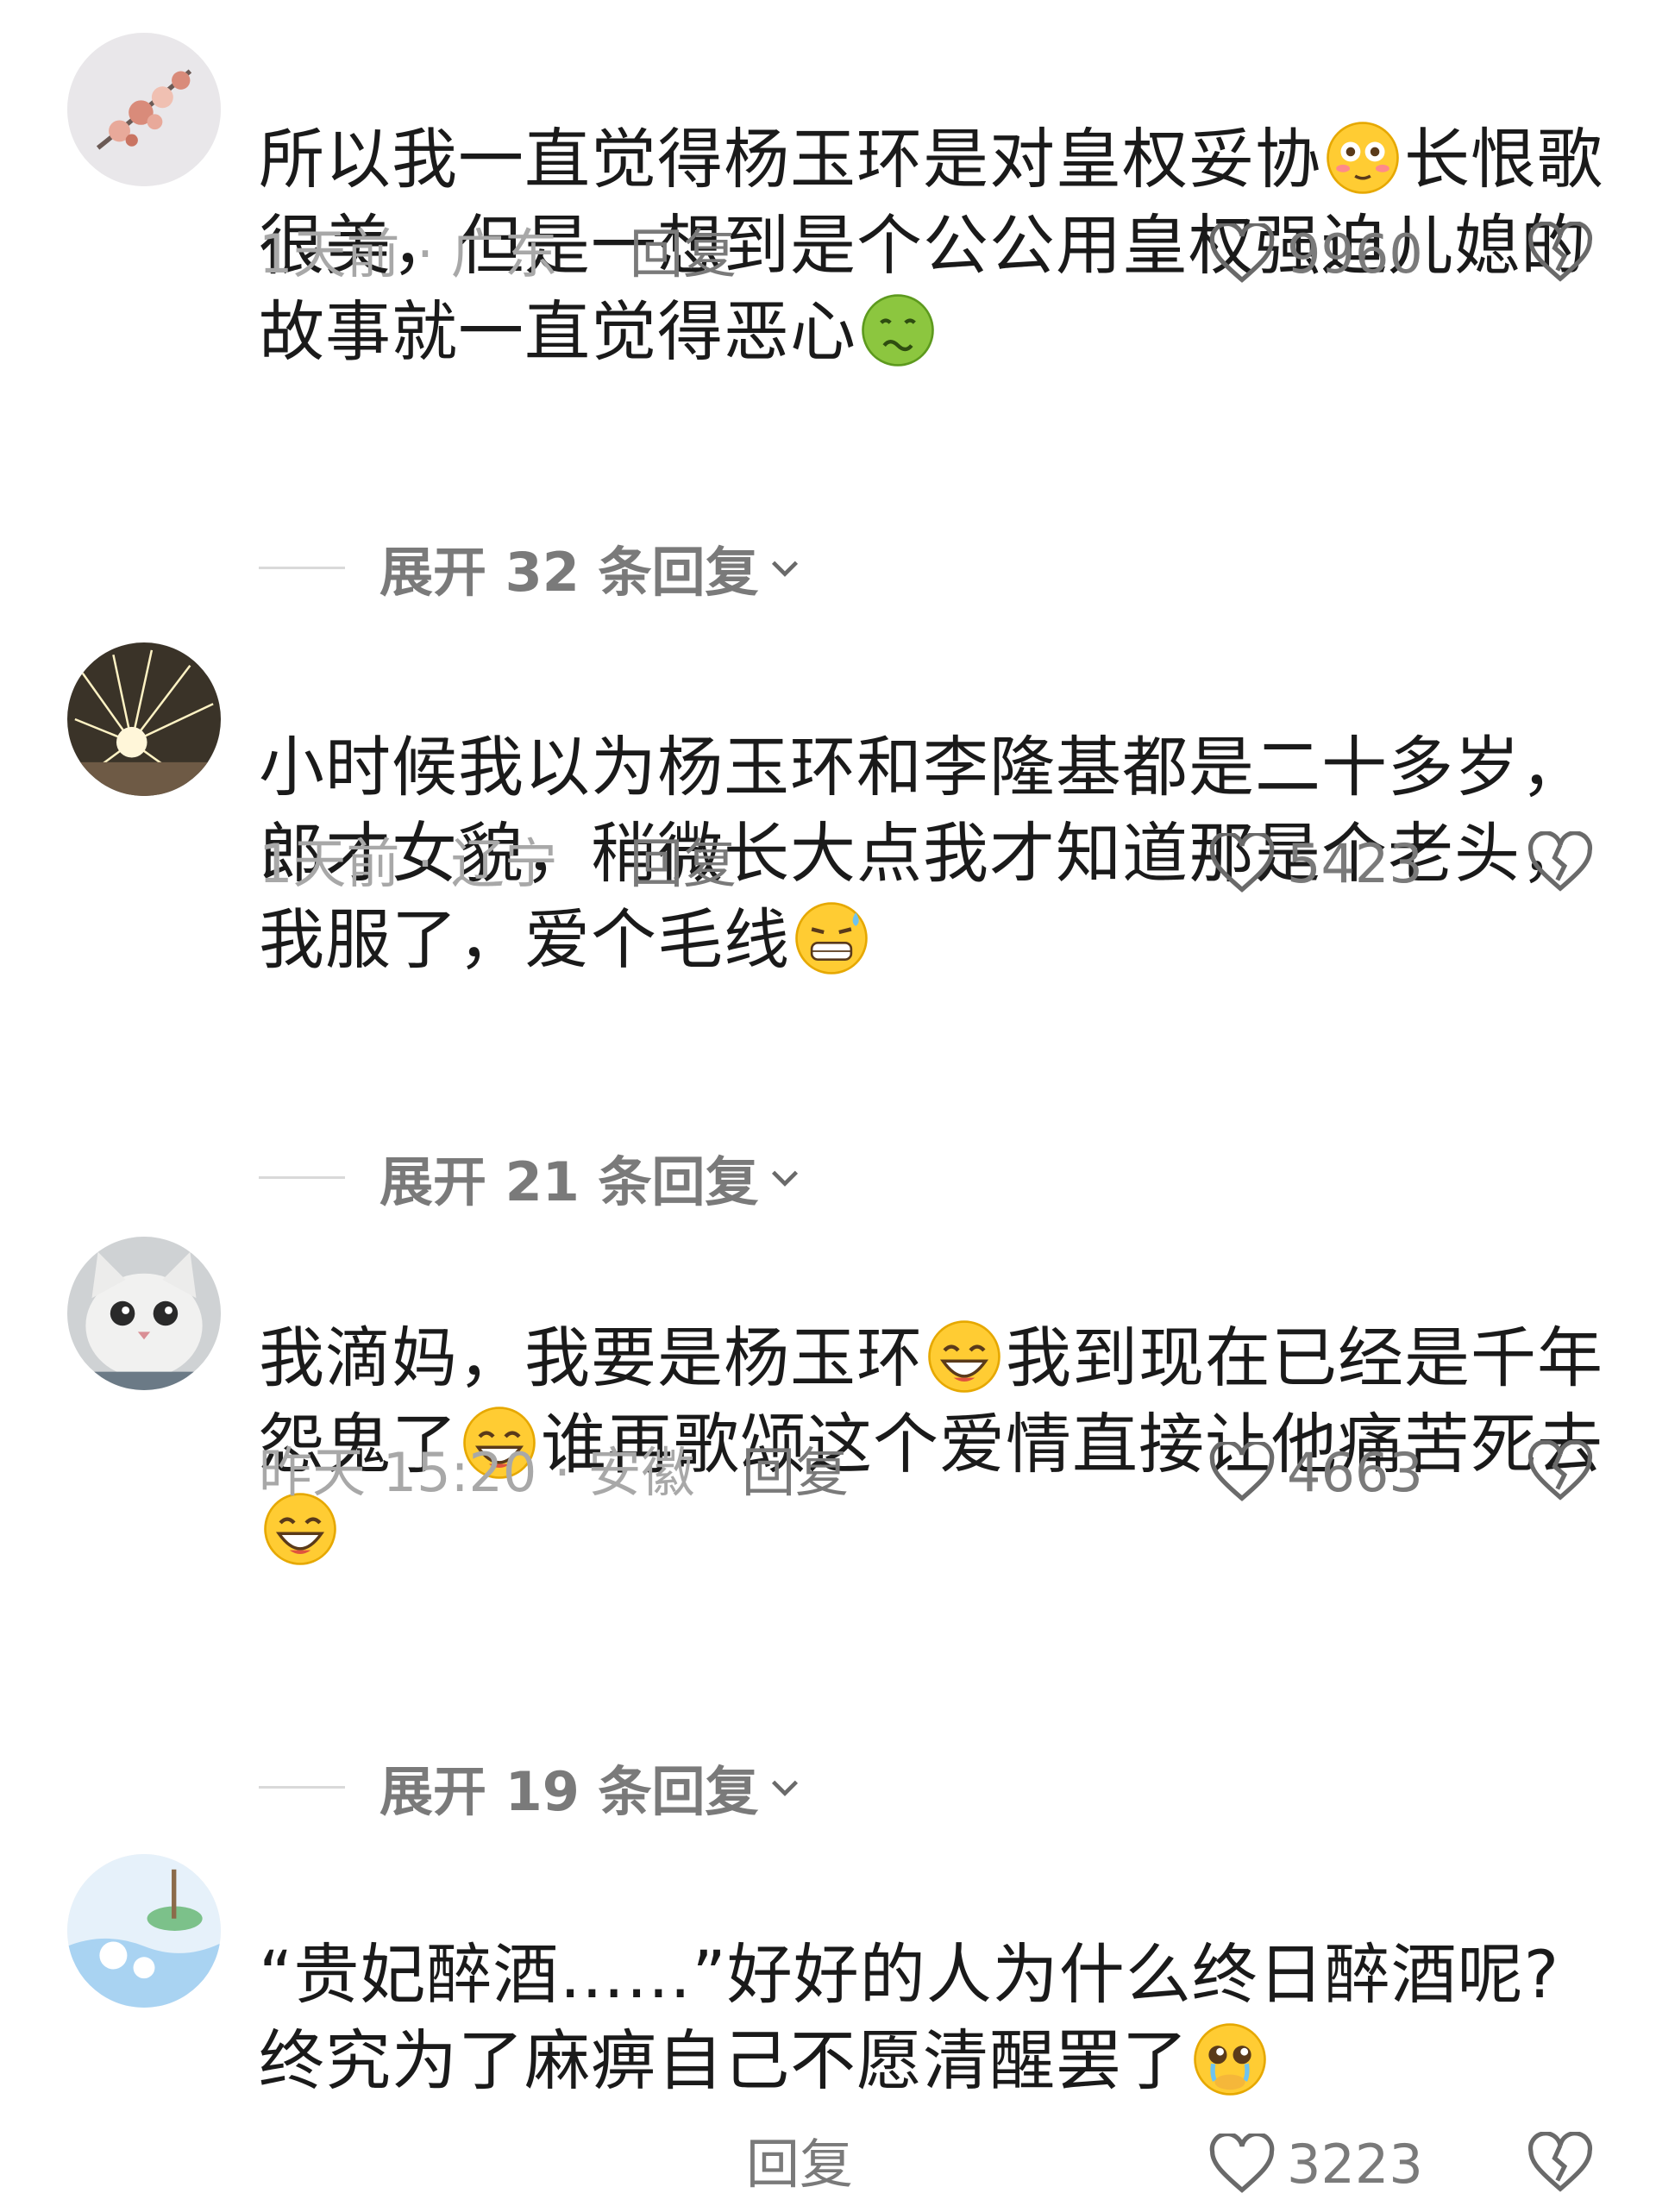 Image resolution: width=1656 pixels, height=2212 pixels. I want to click on flushed-emoji-icon, so click(1363, 158).